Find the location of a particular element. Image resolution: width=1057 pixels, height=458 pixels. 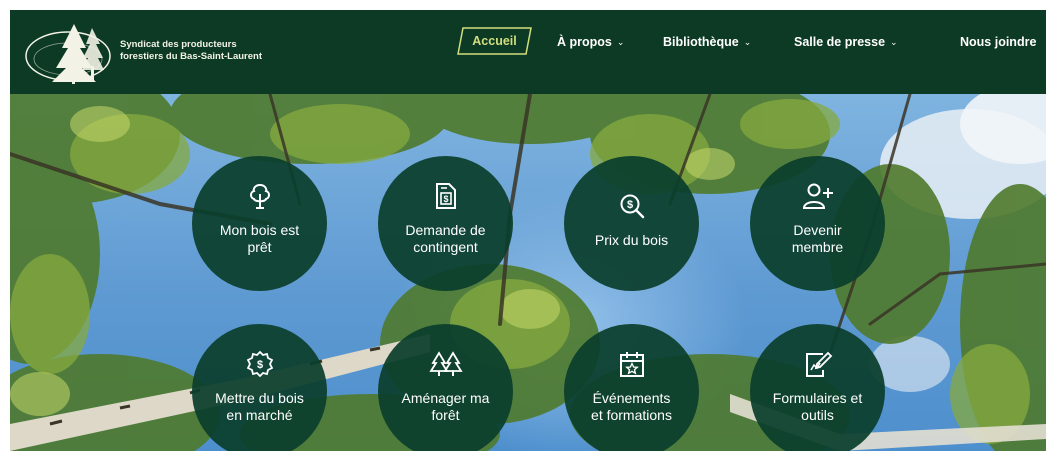

dollar-document-icon: $ is located at coordinates (445, 196).